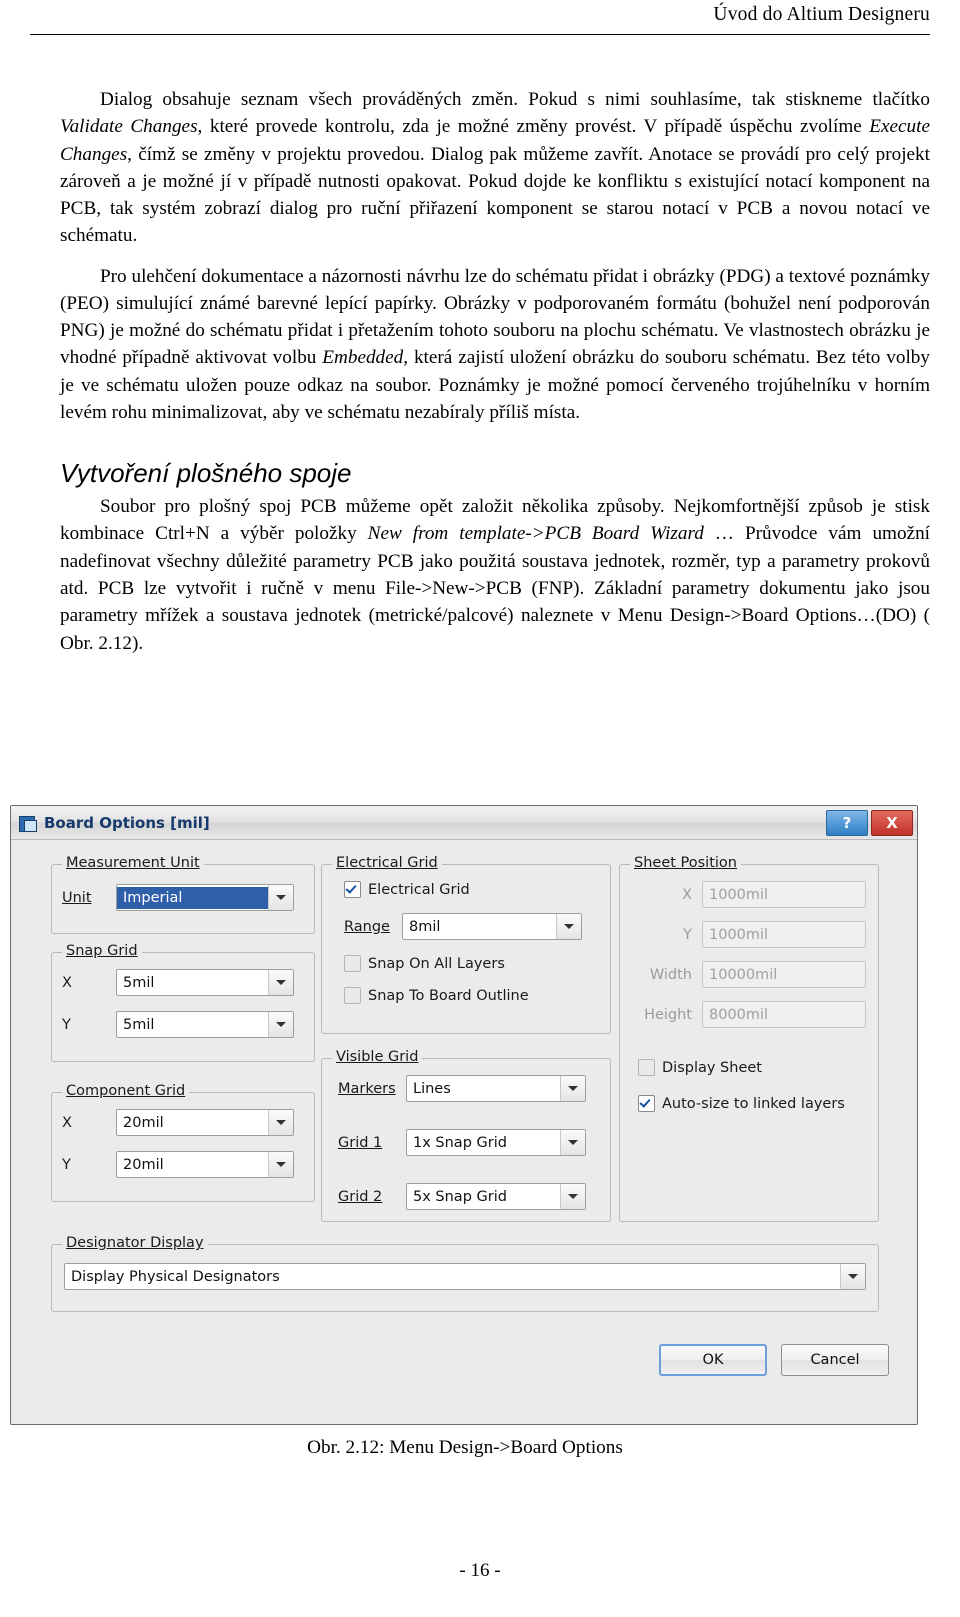  I want to click on dialog-title-bar: Board Options [mil] ? X, so click(464, 823).